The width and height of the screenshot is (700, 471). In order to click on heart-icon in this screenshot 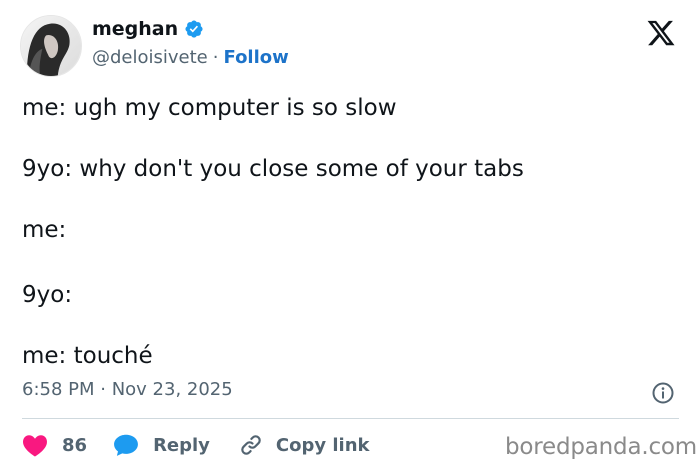, I will do `click(35, 446)`.